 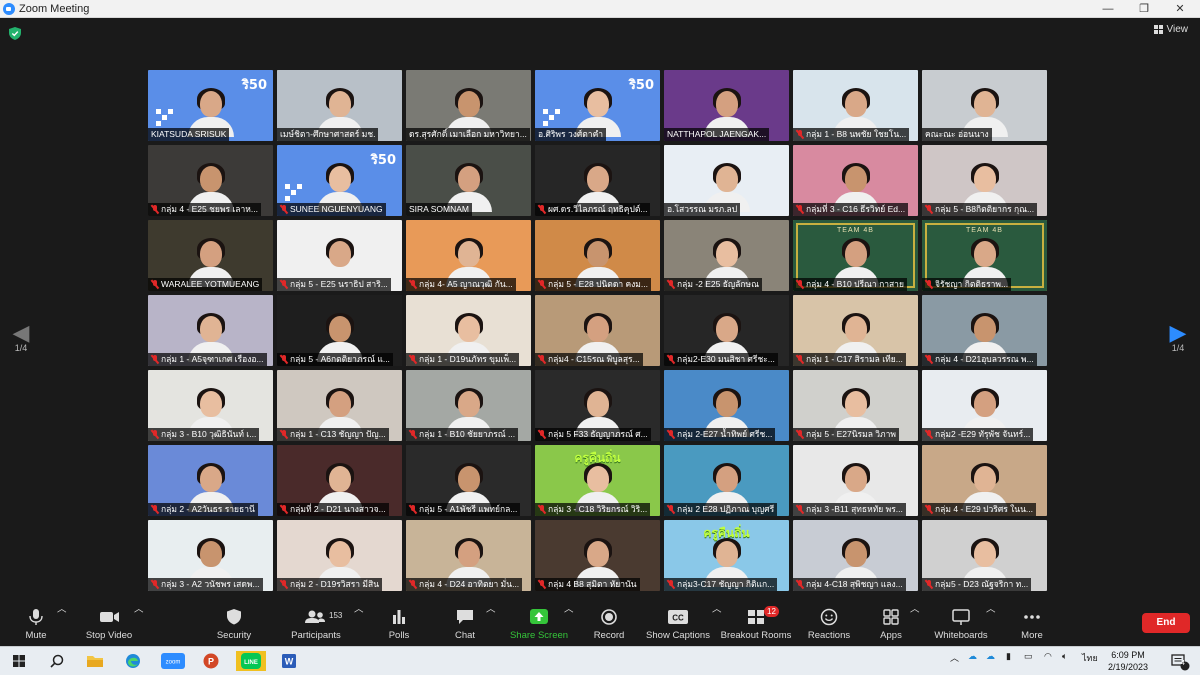 I want to click on audio-options-caret: ︿, so click(x=62, y=623).